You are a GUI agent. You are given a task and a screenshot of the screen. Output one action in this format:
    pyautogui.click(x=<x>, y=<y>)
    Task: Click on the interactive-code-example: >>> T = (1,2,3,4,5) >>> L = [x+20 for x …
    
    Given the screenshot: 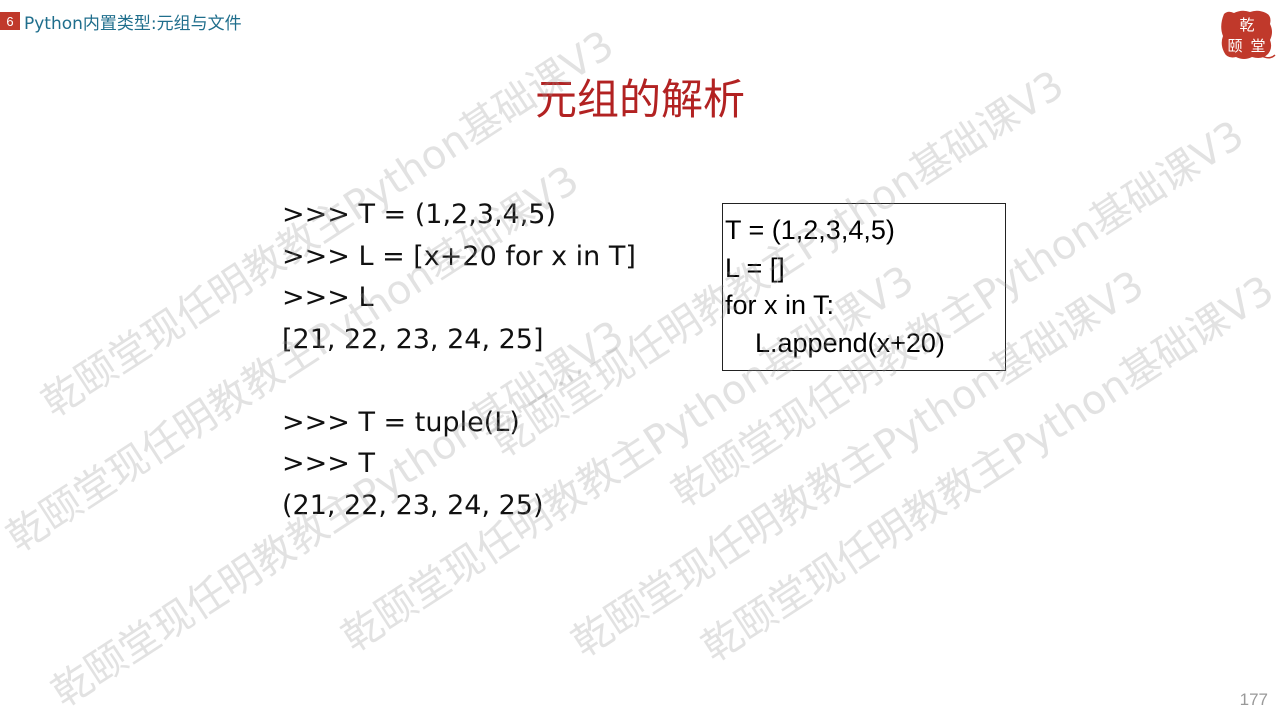 What is the action you would take?
    pyautogui.click(x=459, y=360)
    